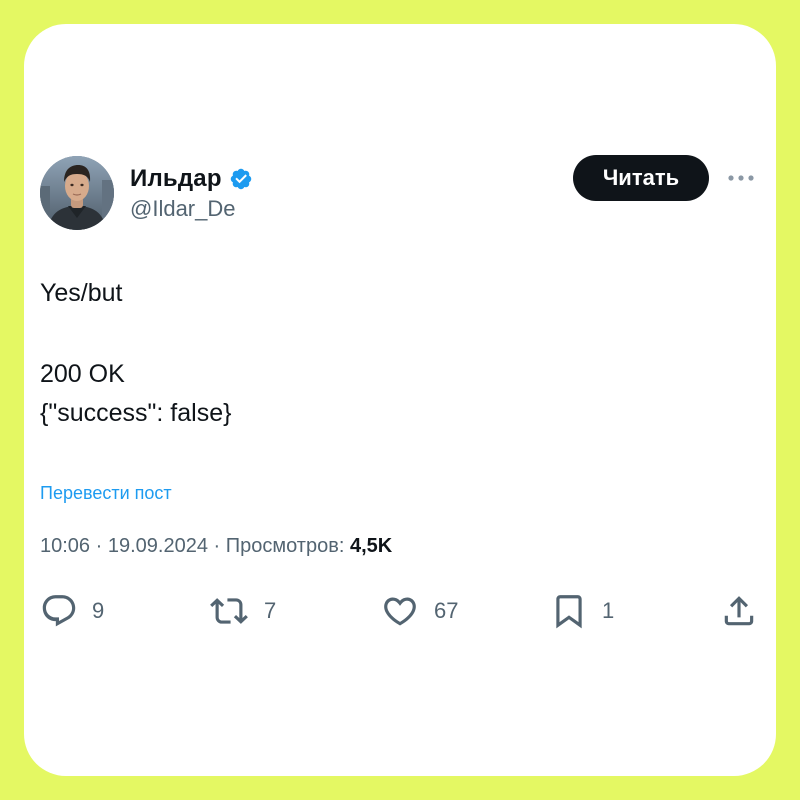 The height and width of the screenshot is (800, 800). What do you see at coordinates (371, 546) in the screenshot?
I see `views-count: 4,5K` at bounding box center [371, 546].